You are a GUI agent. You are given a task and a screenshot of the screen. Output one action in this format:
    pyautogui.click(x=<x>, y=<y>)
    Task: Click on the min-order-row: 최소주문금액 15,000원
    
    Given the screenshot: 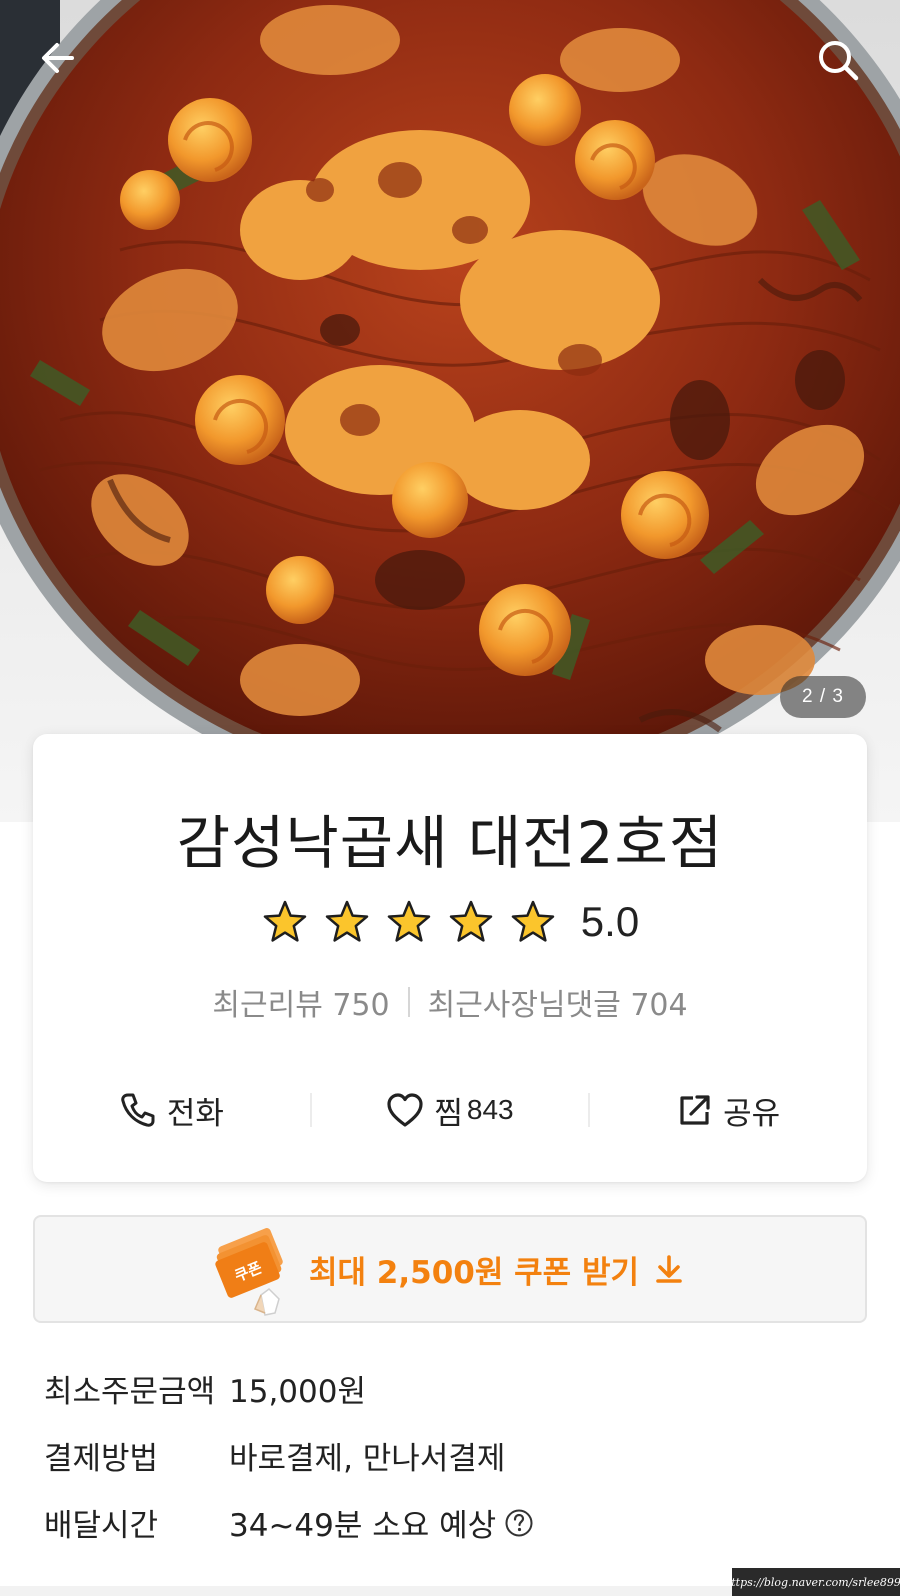 What is the action you would take?
    pyautogui.click(x=205, y=1388)
    